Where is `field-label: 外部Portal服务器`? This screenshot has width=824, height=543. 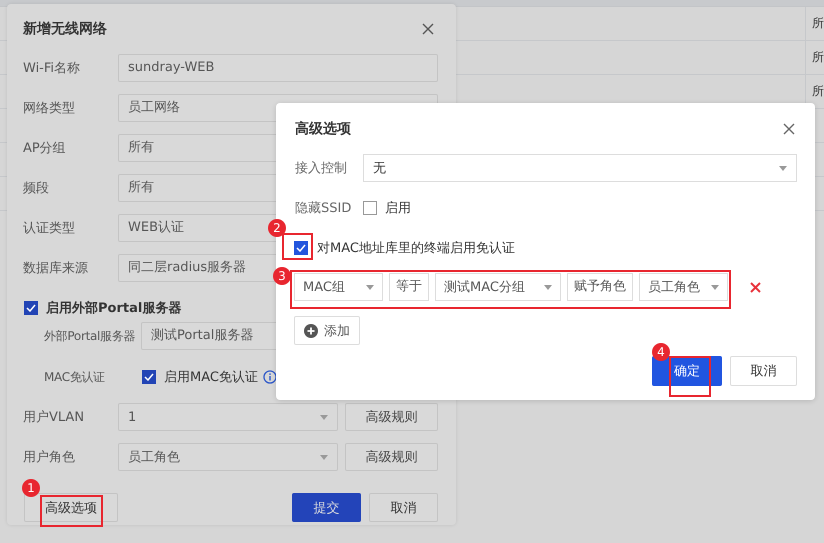
field-label: 外部Portal服务器 is located at coordinates (90, 336).